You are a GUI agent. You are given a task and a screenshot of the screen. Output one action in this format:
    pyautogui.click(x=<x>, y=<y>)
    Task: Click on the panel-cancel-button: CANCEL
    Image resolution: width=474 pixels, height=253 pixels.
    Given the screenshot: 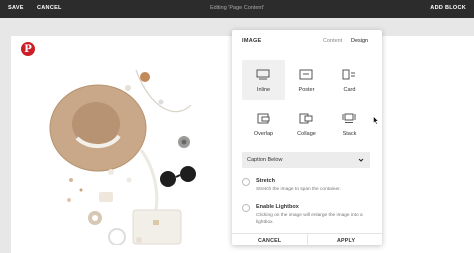 What is the action you would take?
    pyautogui.click(x=269, y=241)
    